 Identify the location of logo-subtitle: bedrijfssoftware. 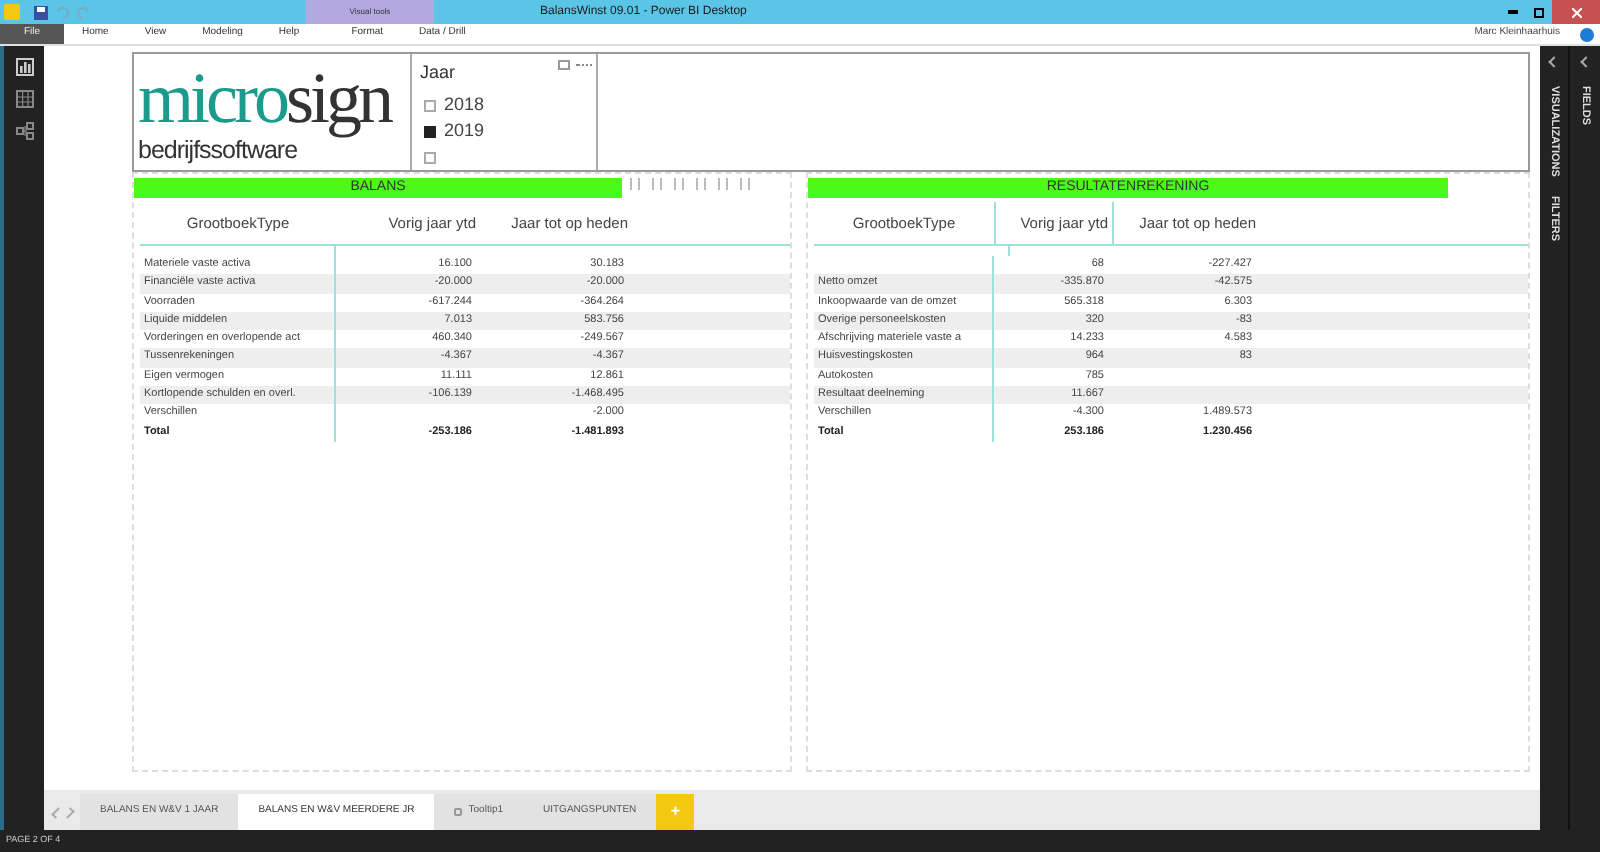
(218, 151).